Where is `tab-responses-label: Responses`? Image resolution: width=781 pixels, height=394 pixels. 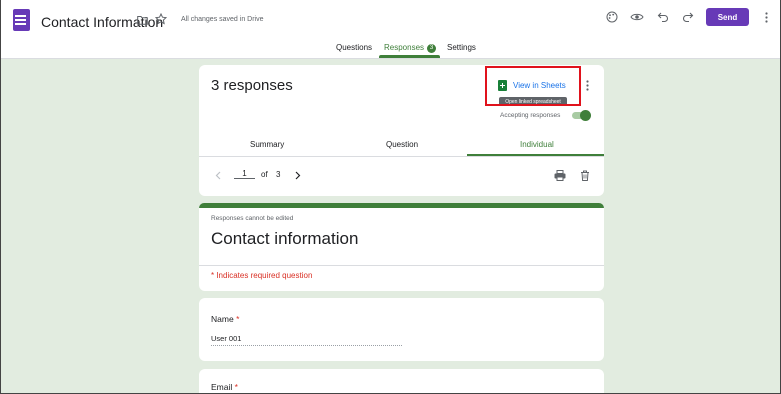
tab-responses-label: Responses is located at coordinates (404, 47).